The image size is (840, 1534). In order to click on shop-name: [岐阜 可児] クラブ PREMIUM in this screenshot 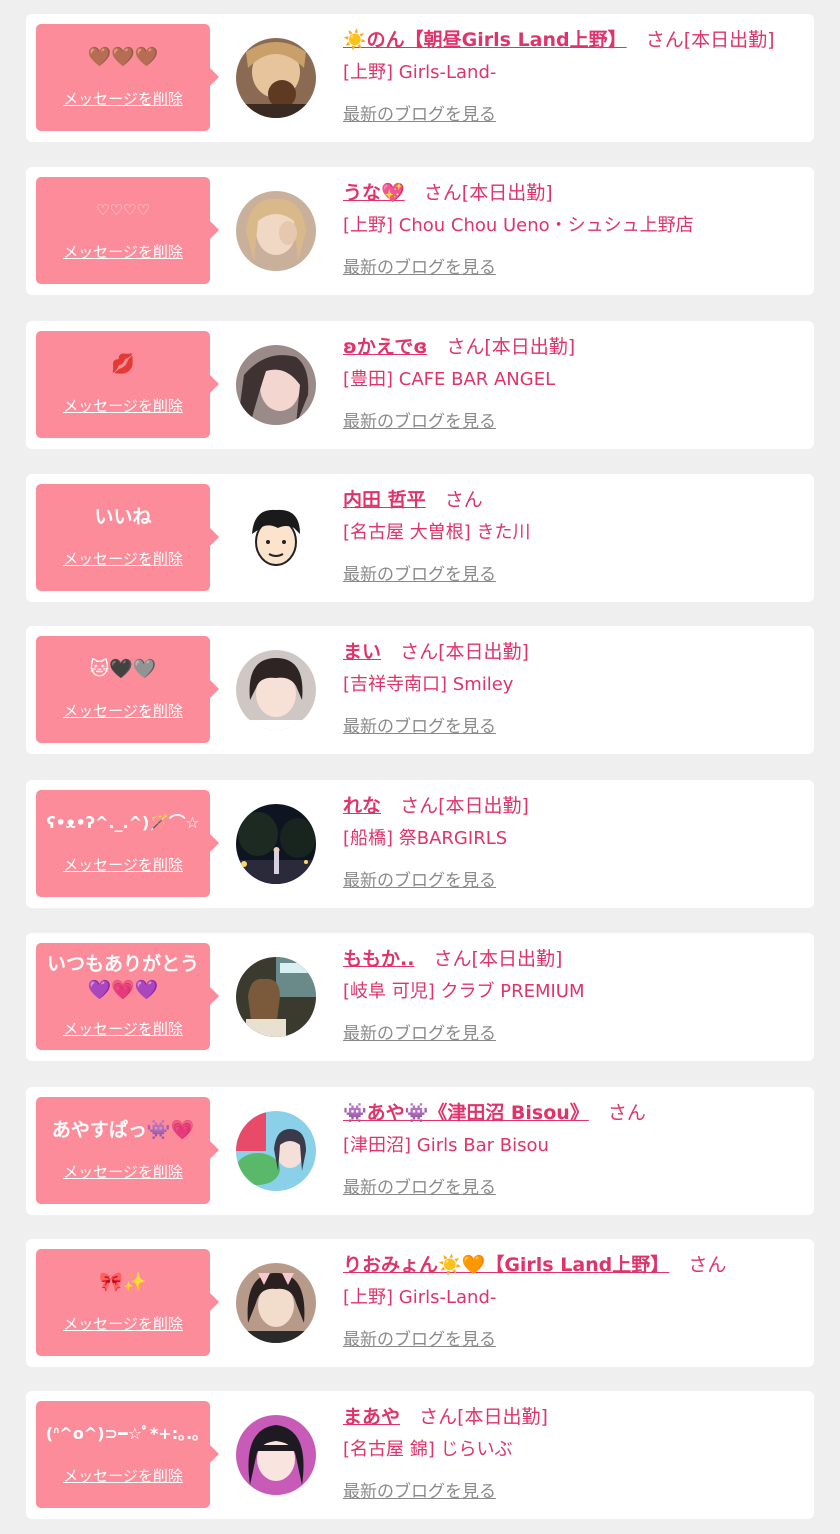, I will do `click(464, 991)`.